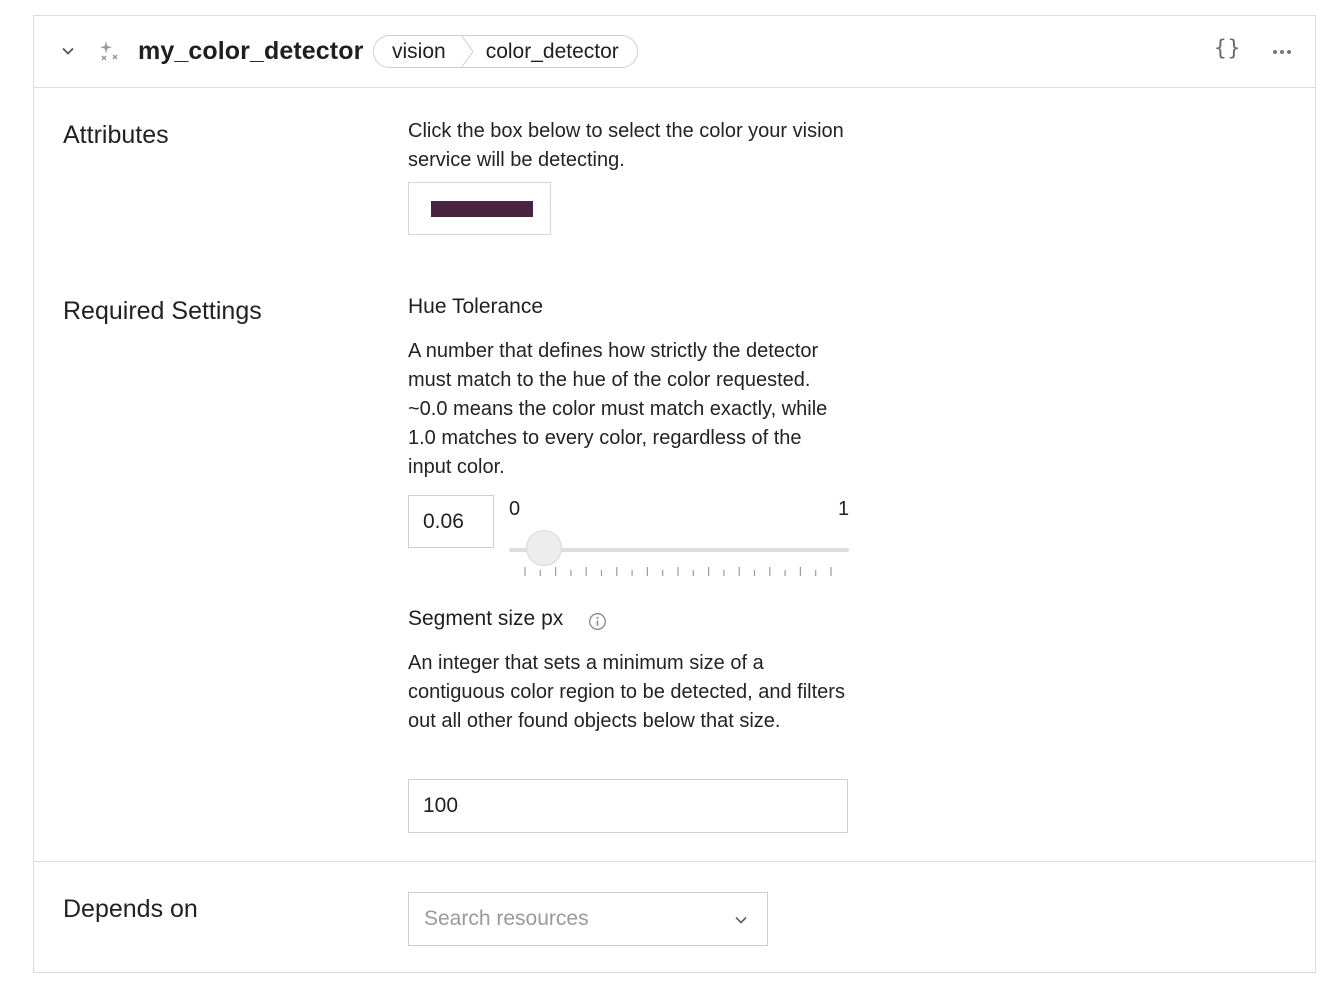 Image resolution: width=1338 pixels, height=994 pixels. I want to click on hue-tolerance-input: 0.06, so click(451, 521).